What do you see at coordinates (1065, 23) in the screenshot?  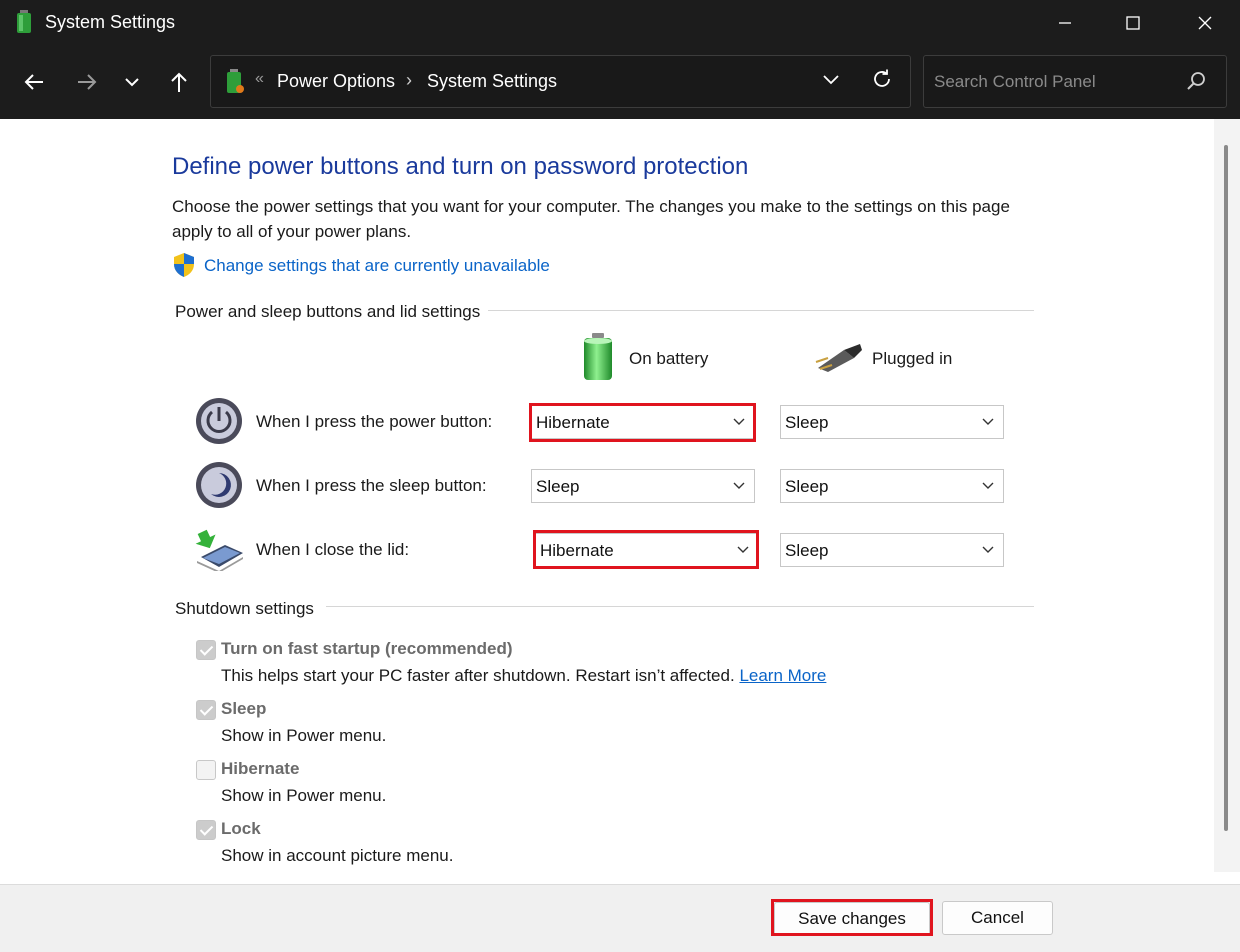 I see `minimize-button` at bounding box center [1065, 23].